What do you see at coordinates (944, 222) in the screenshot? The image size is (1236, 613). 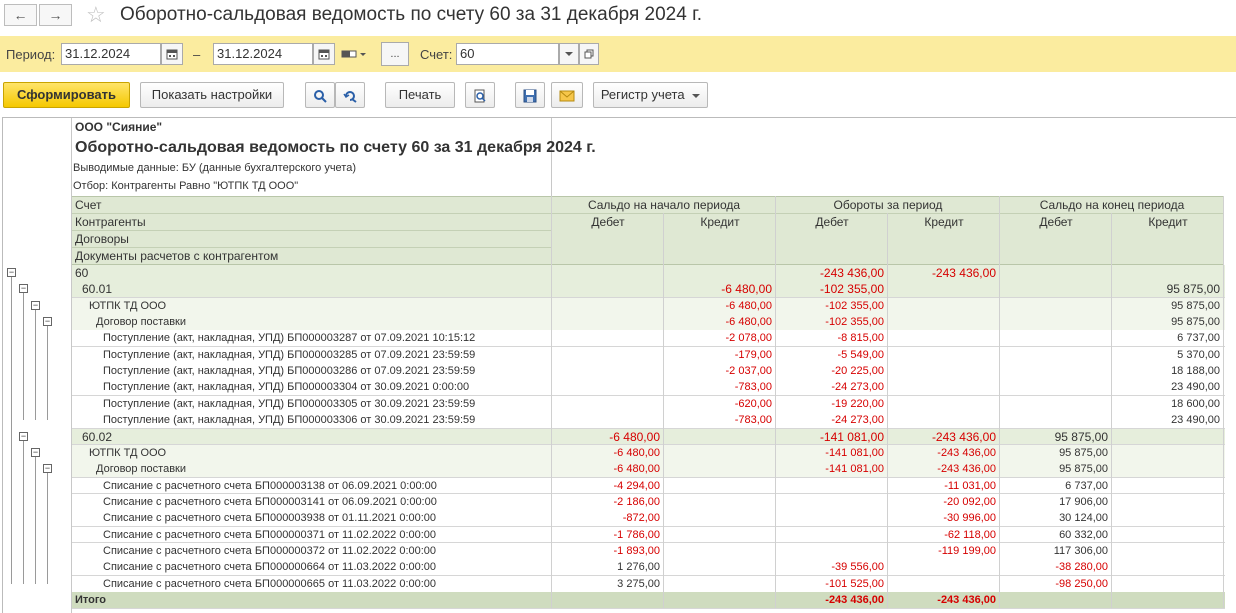 I see `header-turnover-credit: Кредит` at bounding box center [944, 222].